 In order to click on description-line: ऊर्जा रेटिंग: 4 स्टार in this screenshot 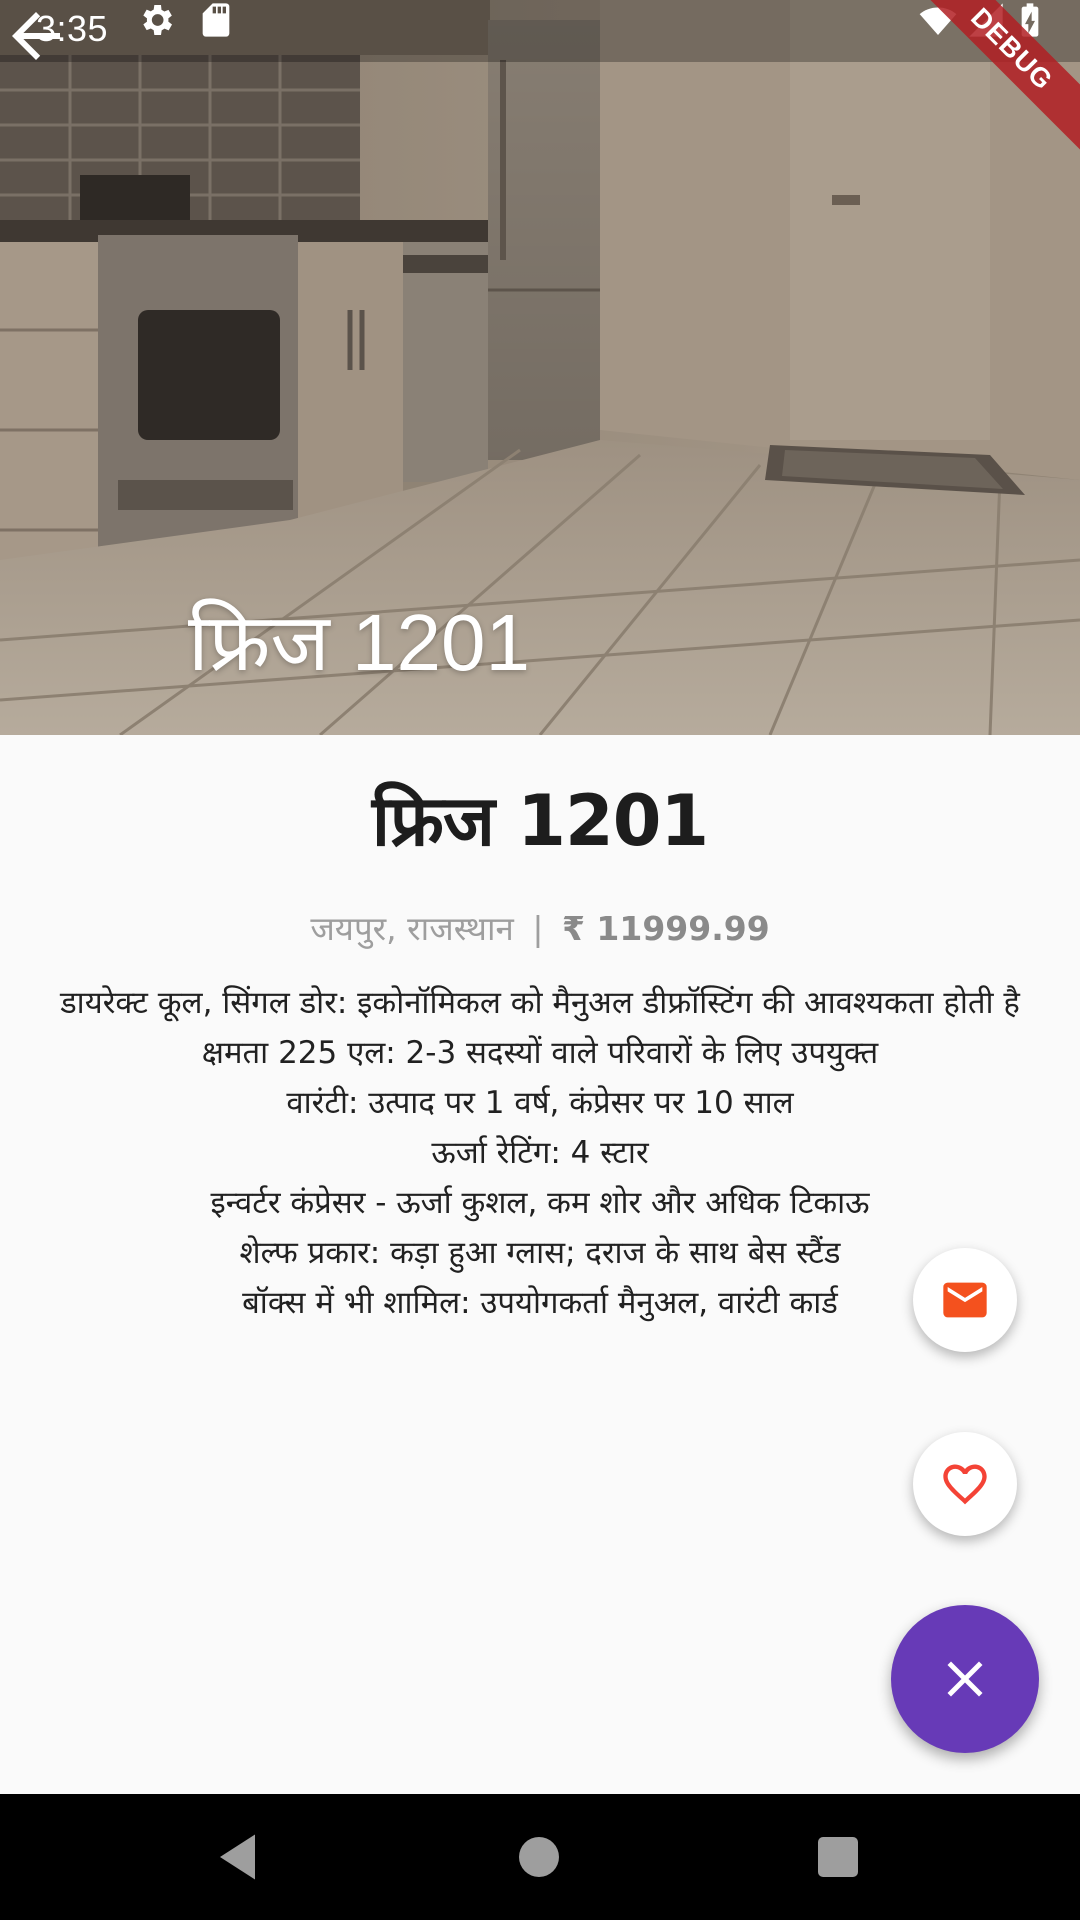, I will do `click(540, 1153)`.